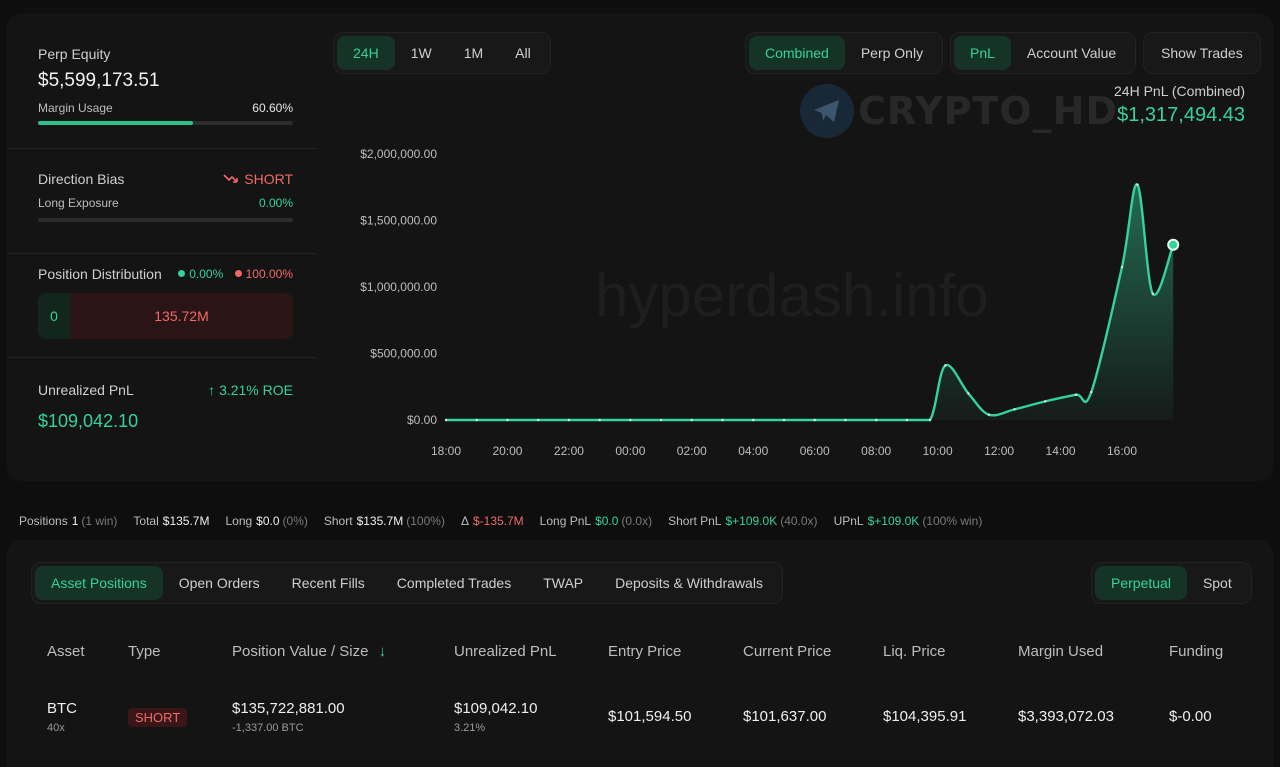 Image resolution: width=1280 pixels, height=767 pixels. Describe the element at coordinates (496, 708) in the screenshot. I see `row-unrealized-pnl: $109,042.10` at that location.